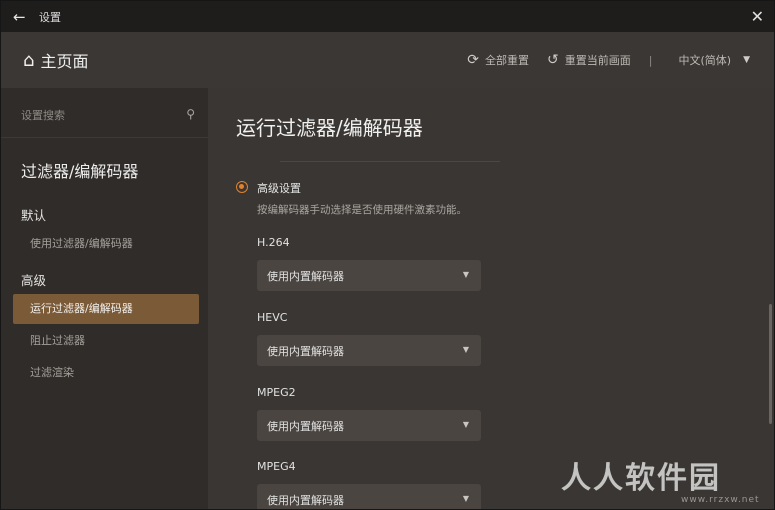 Image resolution: width=775 pixels, height=510 pixels. What do you see at coordinates (109, 115) in the screenshot?
I see `search-input: 设置搜索 ⚲` at bounding box center [109, 115].